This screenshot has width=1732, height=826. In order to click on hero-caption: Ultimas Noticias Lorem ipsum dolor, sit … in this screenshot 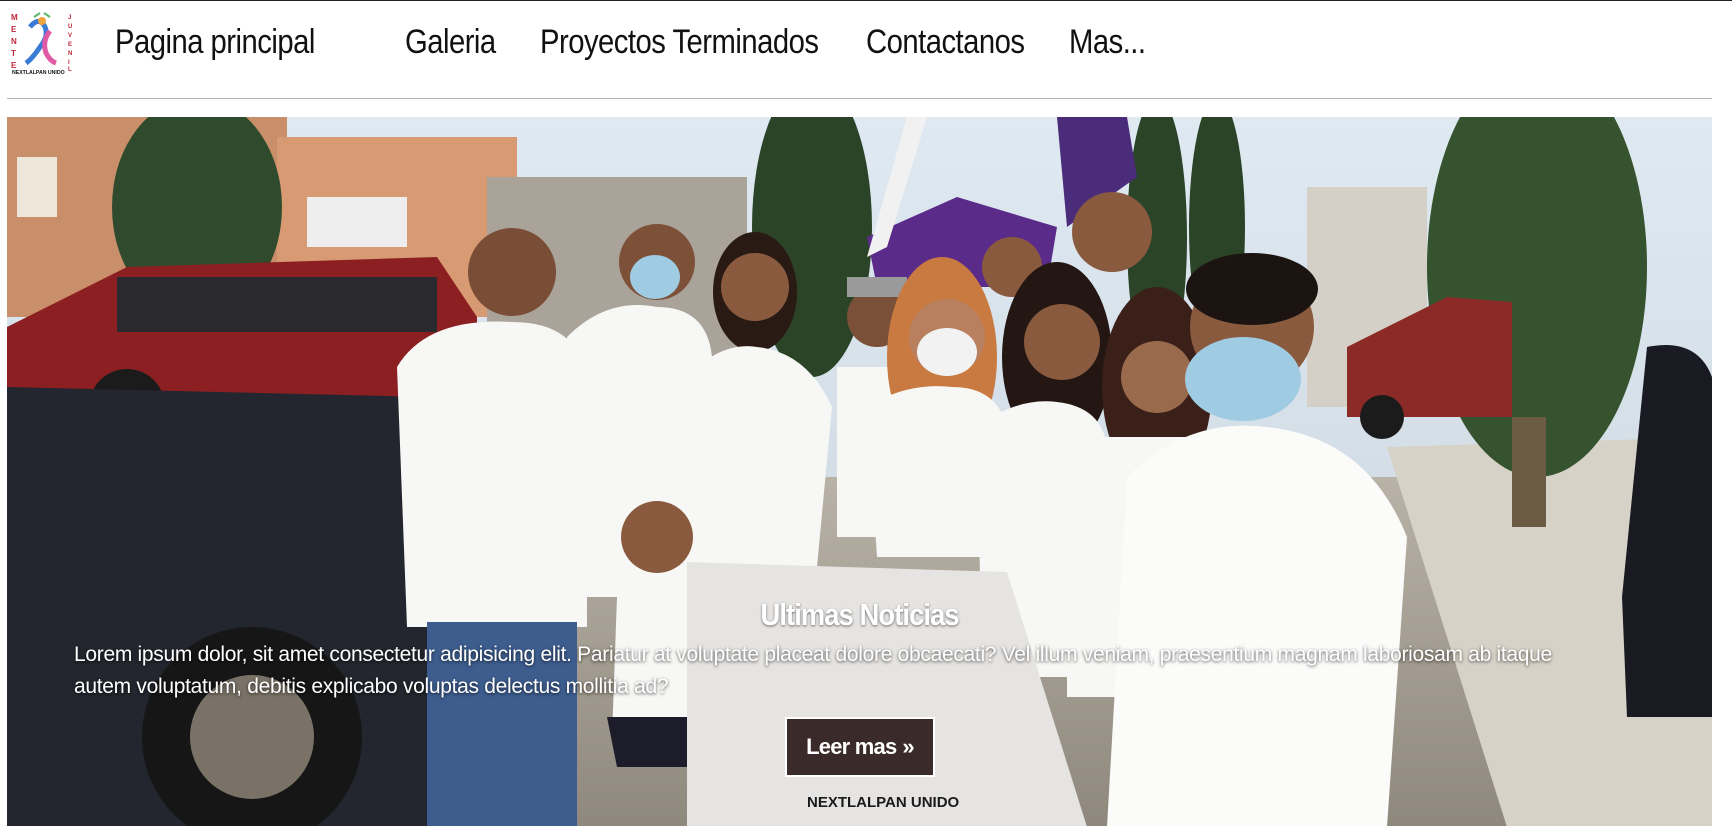, I will do `click(859, 647)`.